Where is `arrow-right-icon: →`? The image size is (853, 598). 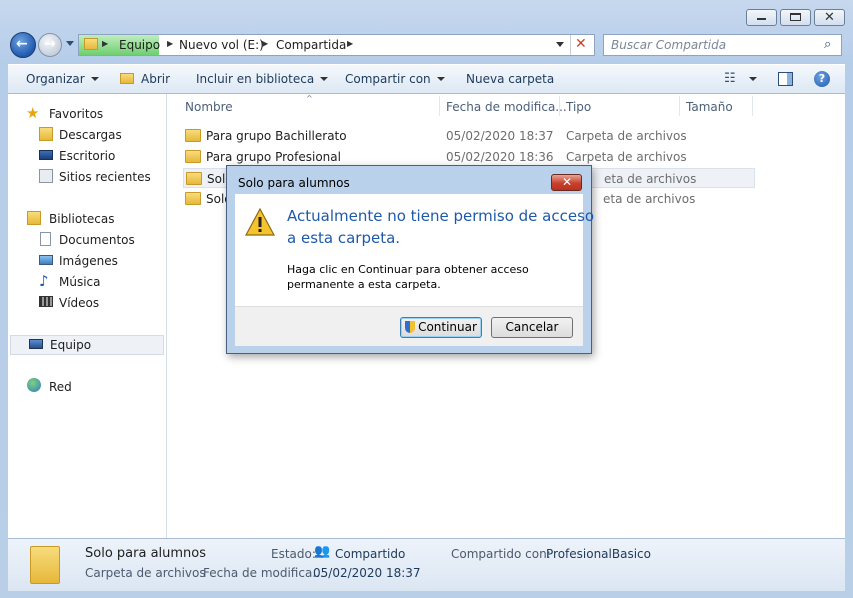 arrow-right-icon: → is located at coordinates (50, 44).